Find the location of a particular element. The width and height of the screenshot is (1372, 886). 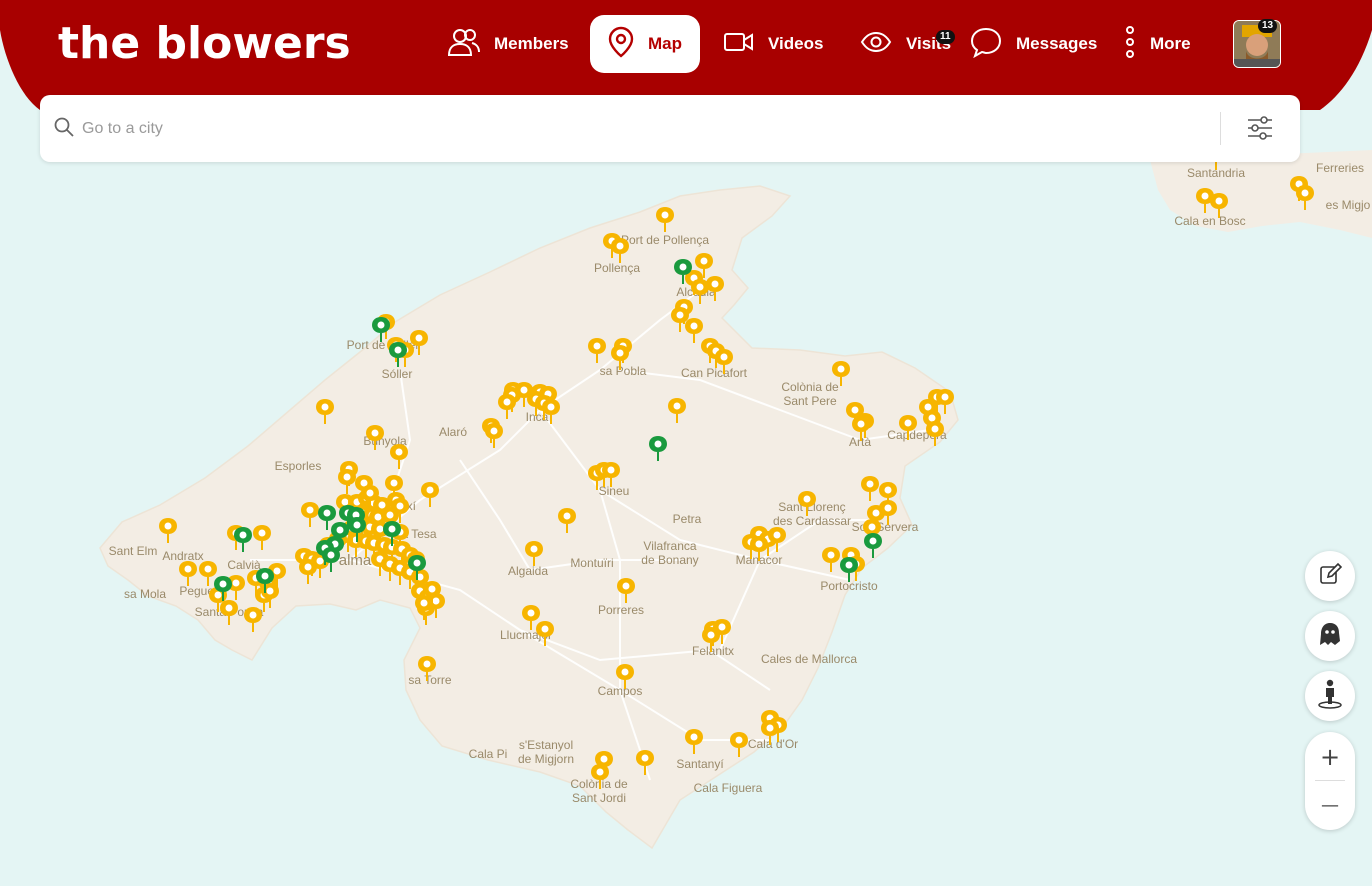

place-label: Can Picafort is located at coordinates (714, 373).